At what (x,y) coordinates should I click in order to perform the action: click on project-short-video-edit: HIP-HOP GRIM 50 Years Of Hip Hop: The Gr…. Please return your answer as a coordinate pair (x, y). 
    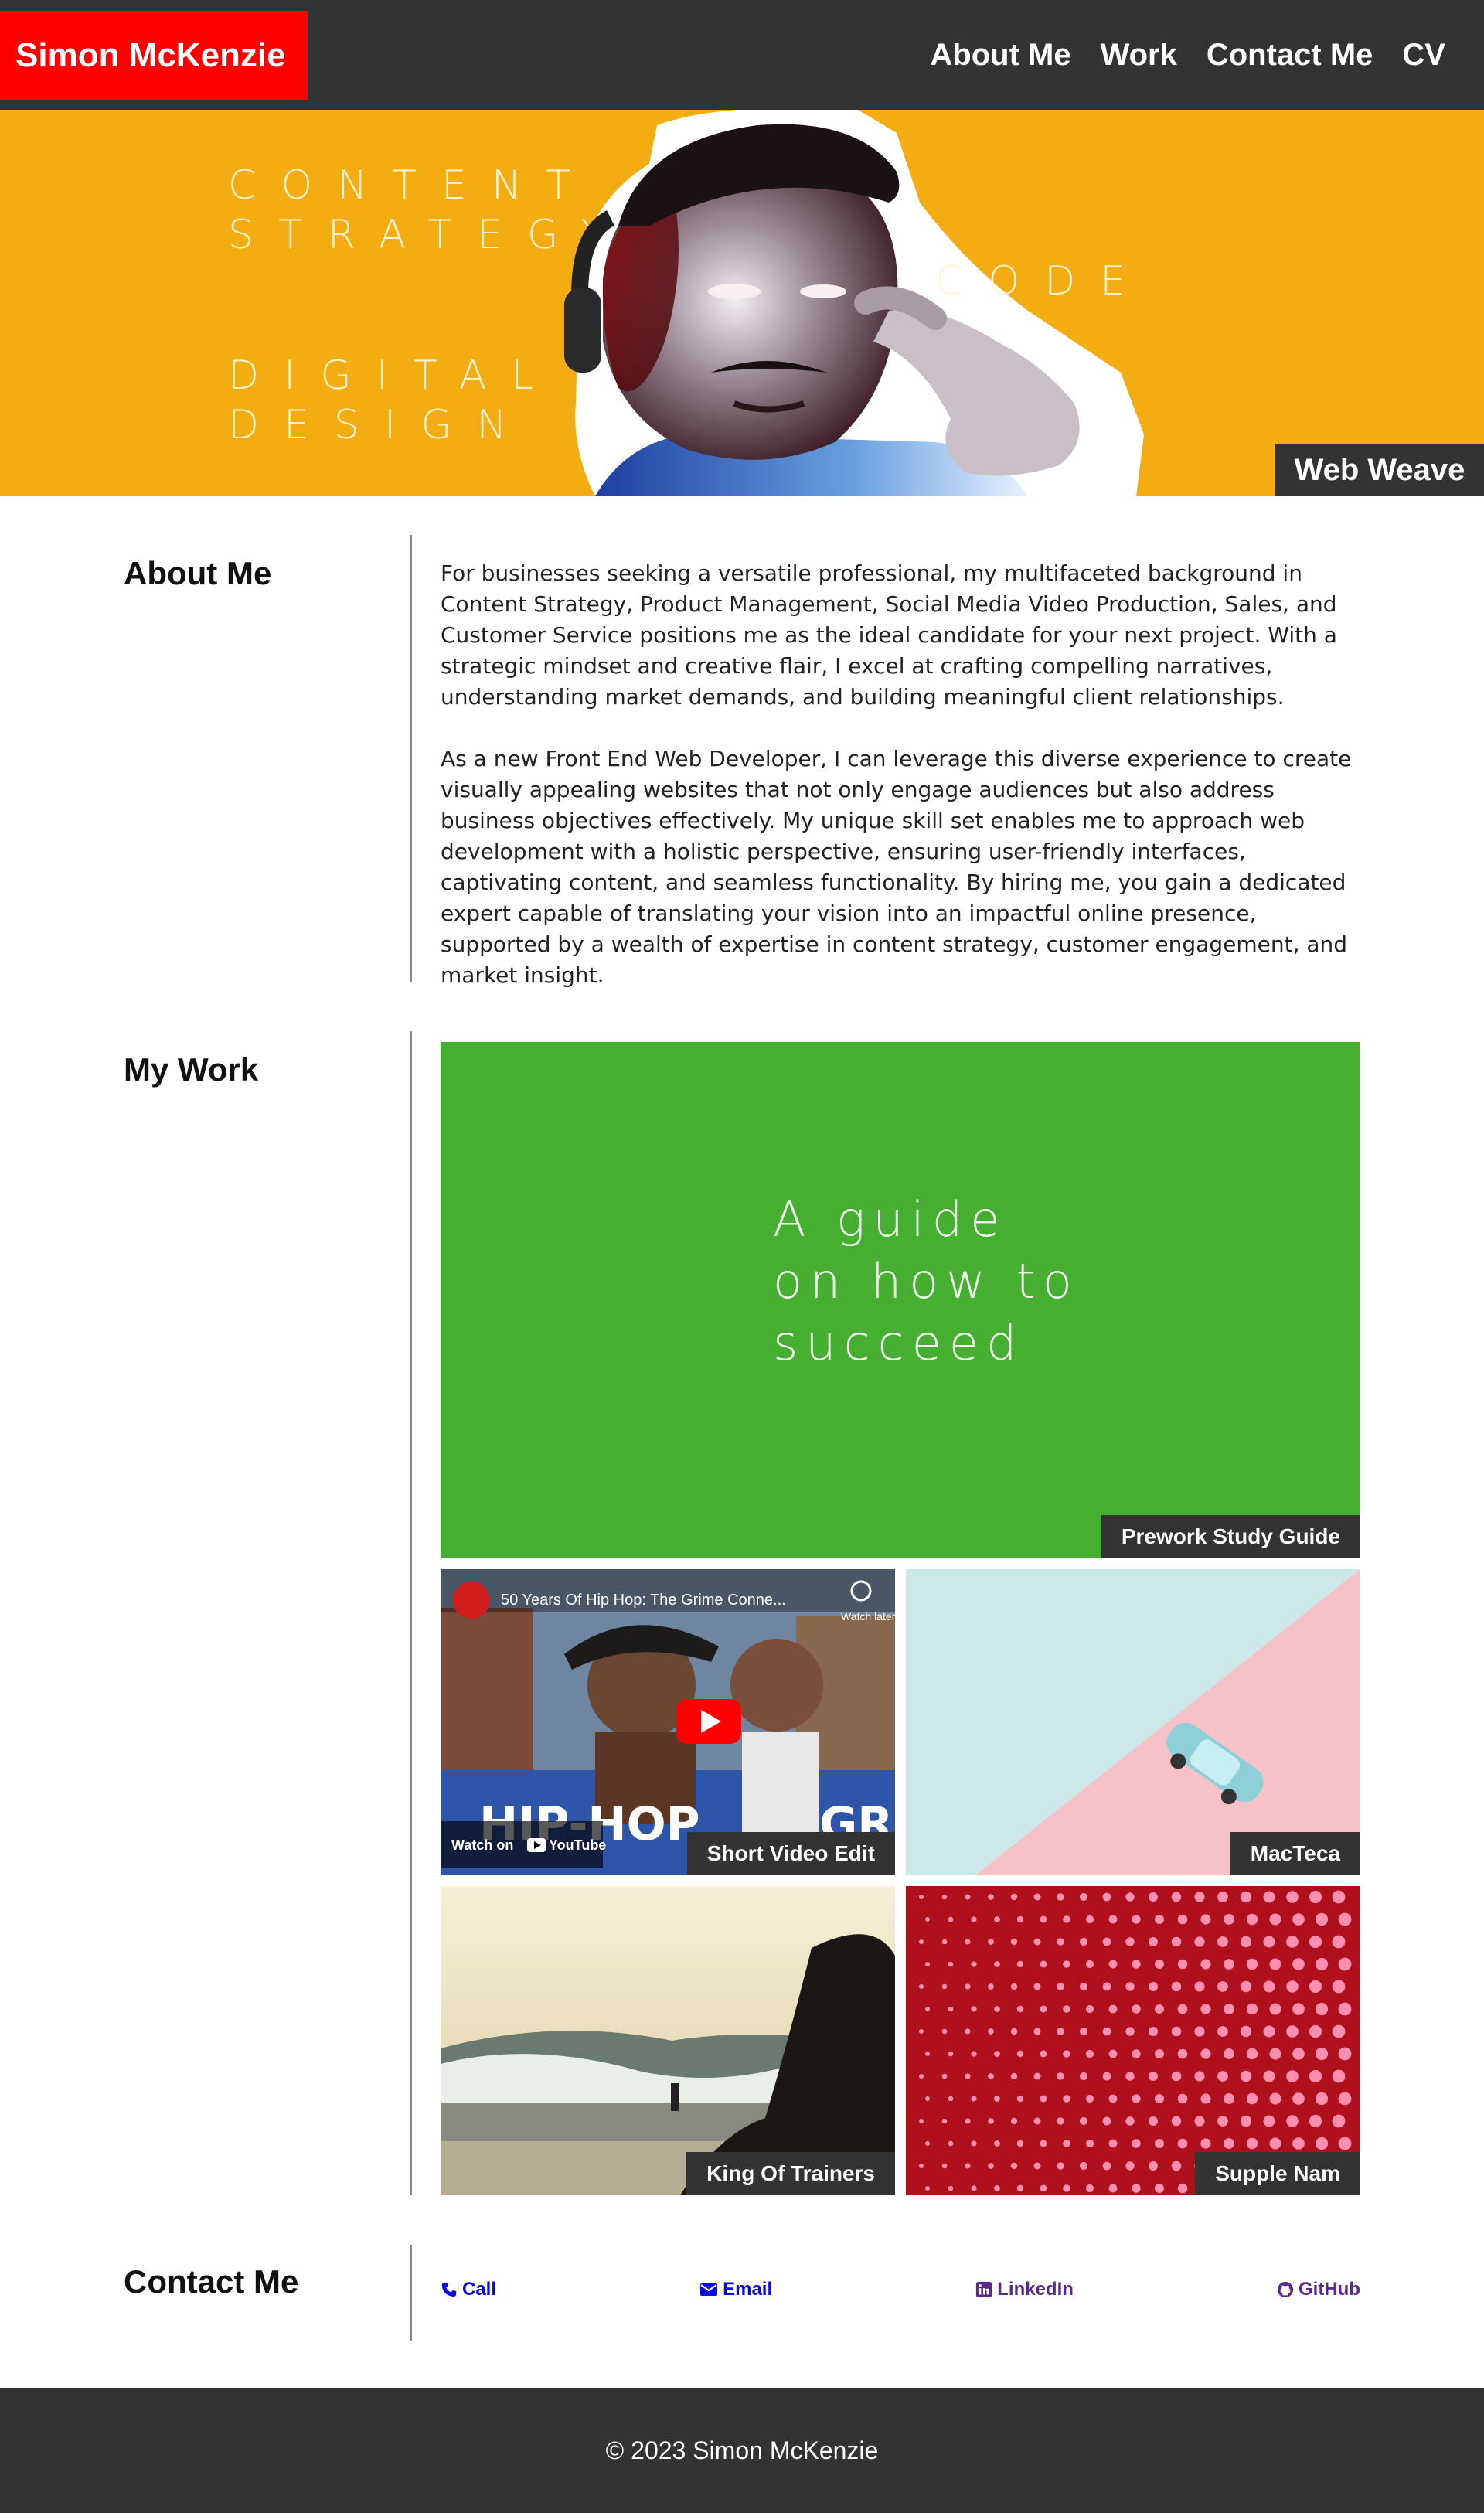
    Looking at the image, I should click on (668, 1722).